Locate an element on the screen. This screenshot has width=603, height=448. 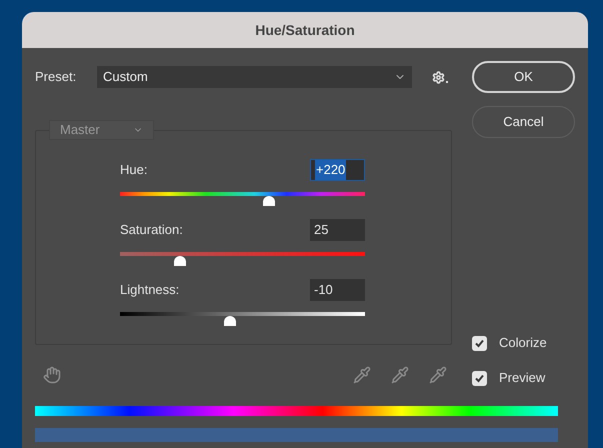
value-field: -10 is located at coordinates (337, 290).